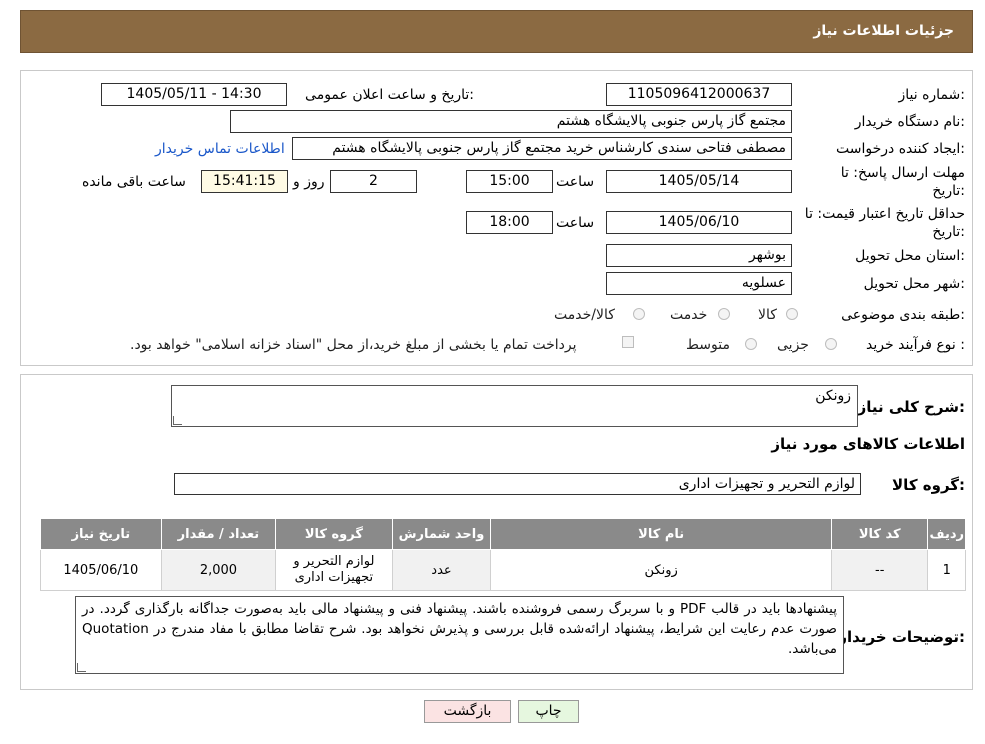  Describe the element at coordinates (883, 31) in the screenshot. I see `page-title: جزئیات اطلاعات نیاز` at that location.